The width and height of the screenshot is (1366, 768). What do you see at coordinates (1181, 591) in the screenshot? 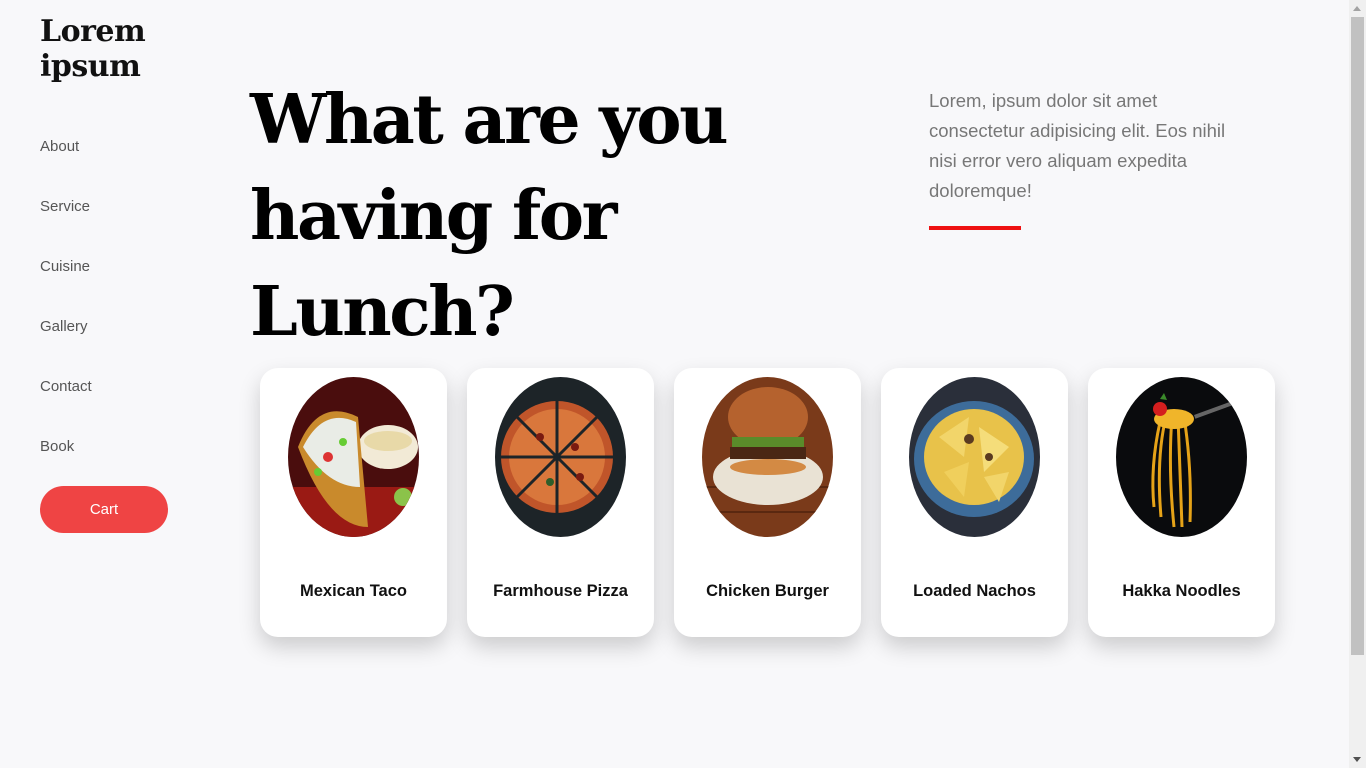
I see `dish-name: Hakka Noodles` at bounding box center [1181, 591].